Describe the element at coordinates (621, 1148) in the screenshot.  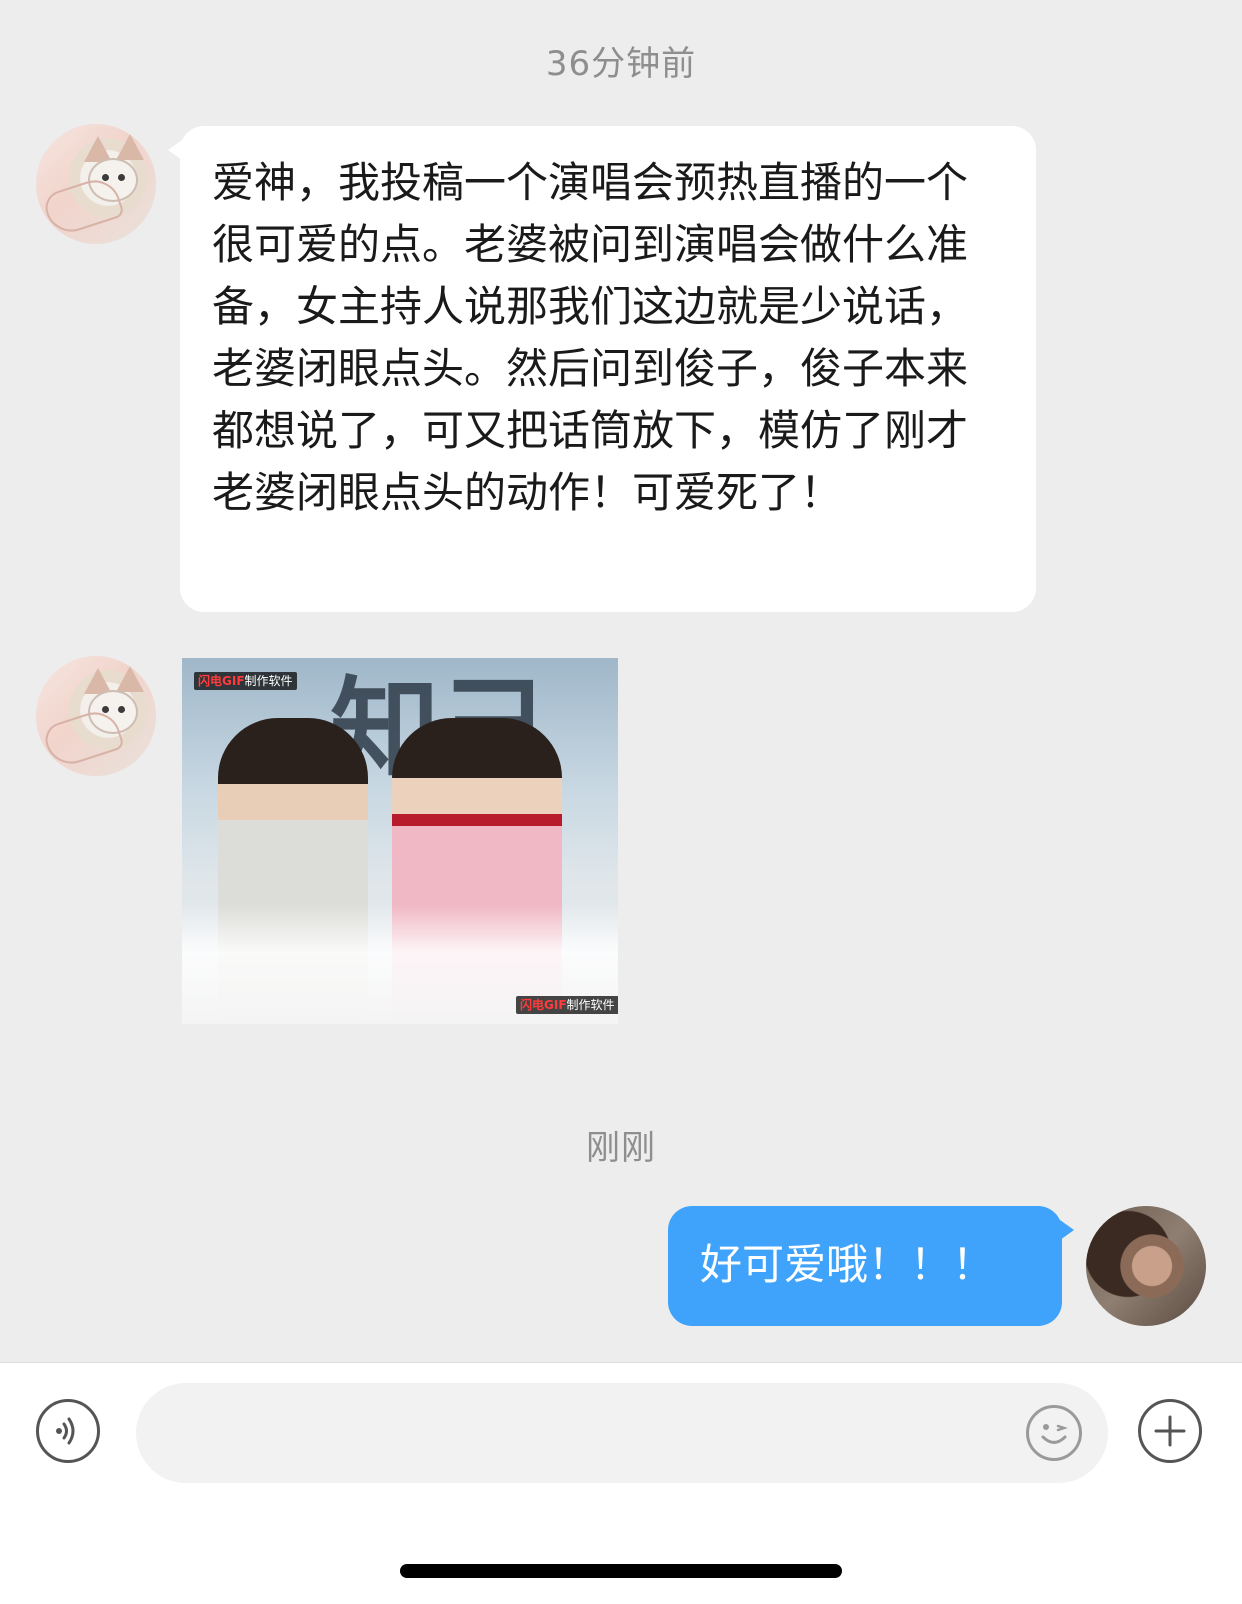
I see `timestamp: 刚刚` at that location.